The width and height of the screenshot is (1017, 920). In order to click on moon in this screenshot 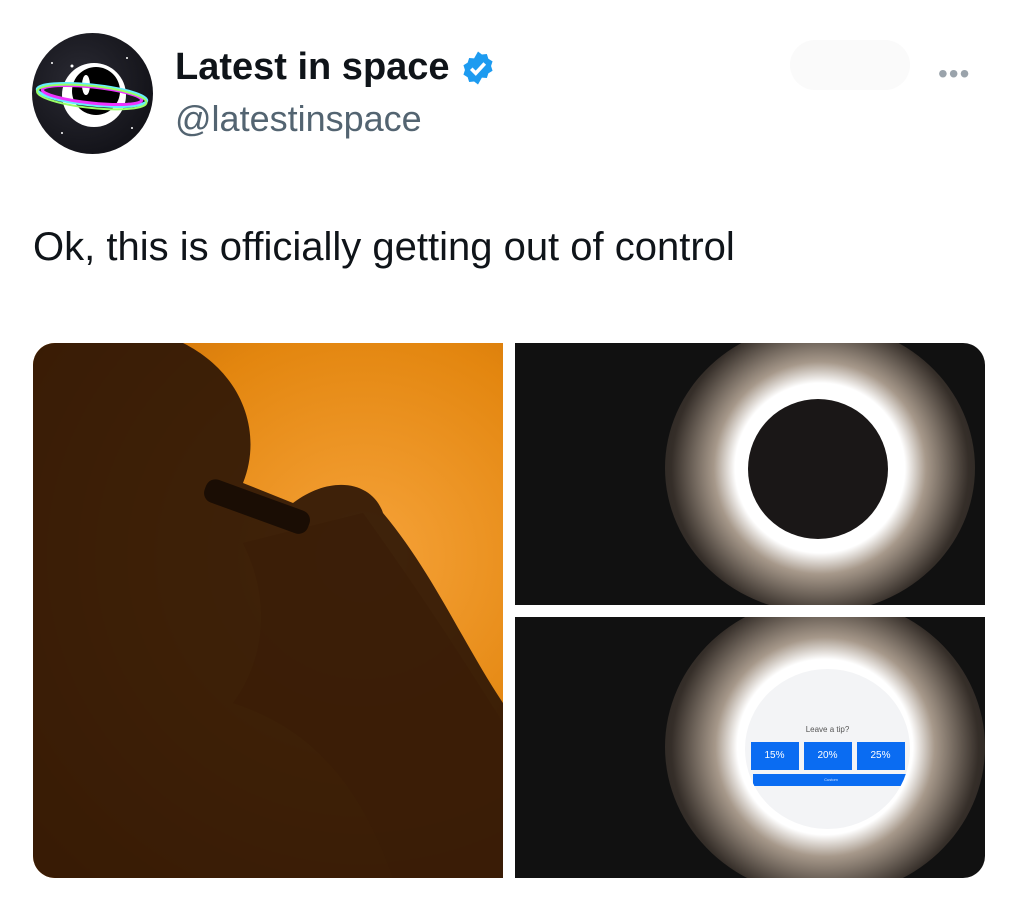, I will do `click(818, 469)`.